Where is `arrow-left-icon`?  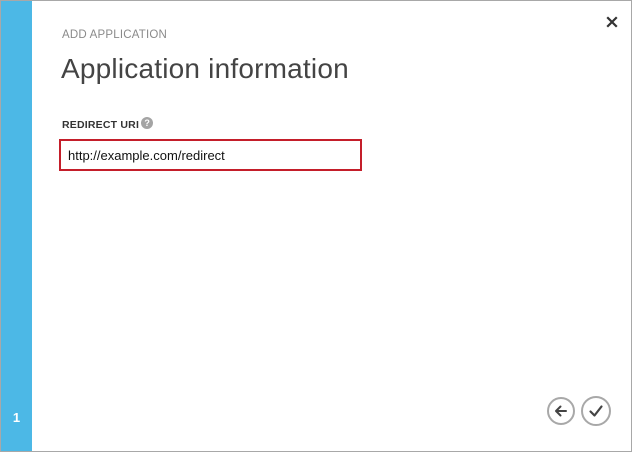 arrow-left-icon is located at coordinates (561, 411).